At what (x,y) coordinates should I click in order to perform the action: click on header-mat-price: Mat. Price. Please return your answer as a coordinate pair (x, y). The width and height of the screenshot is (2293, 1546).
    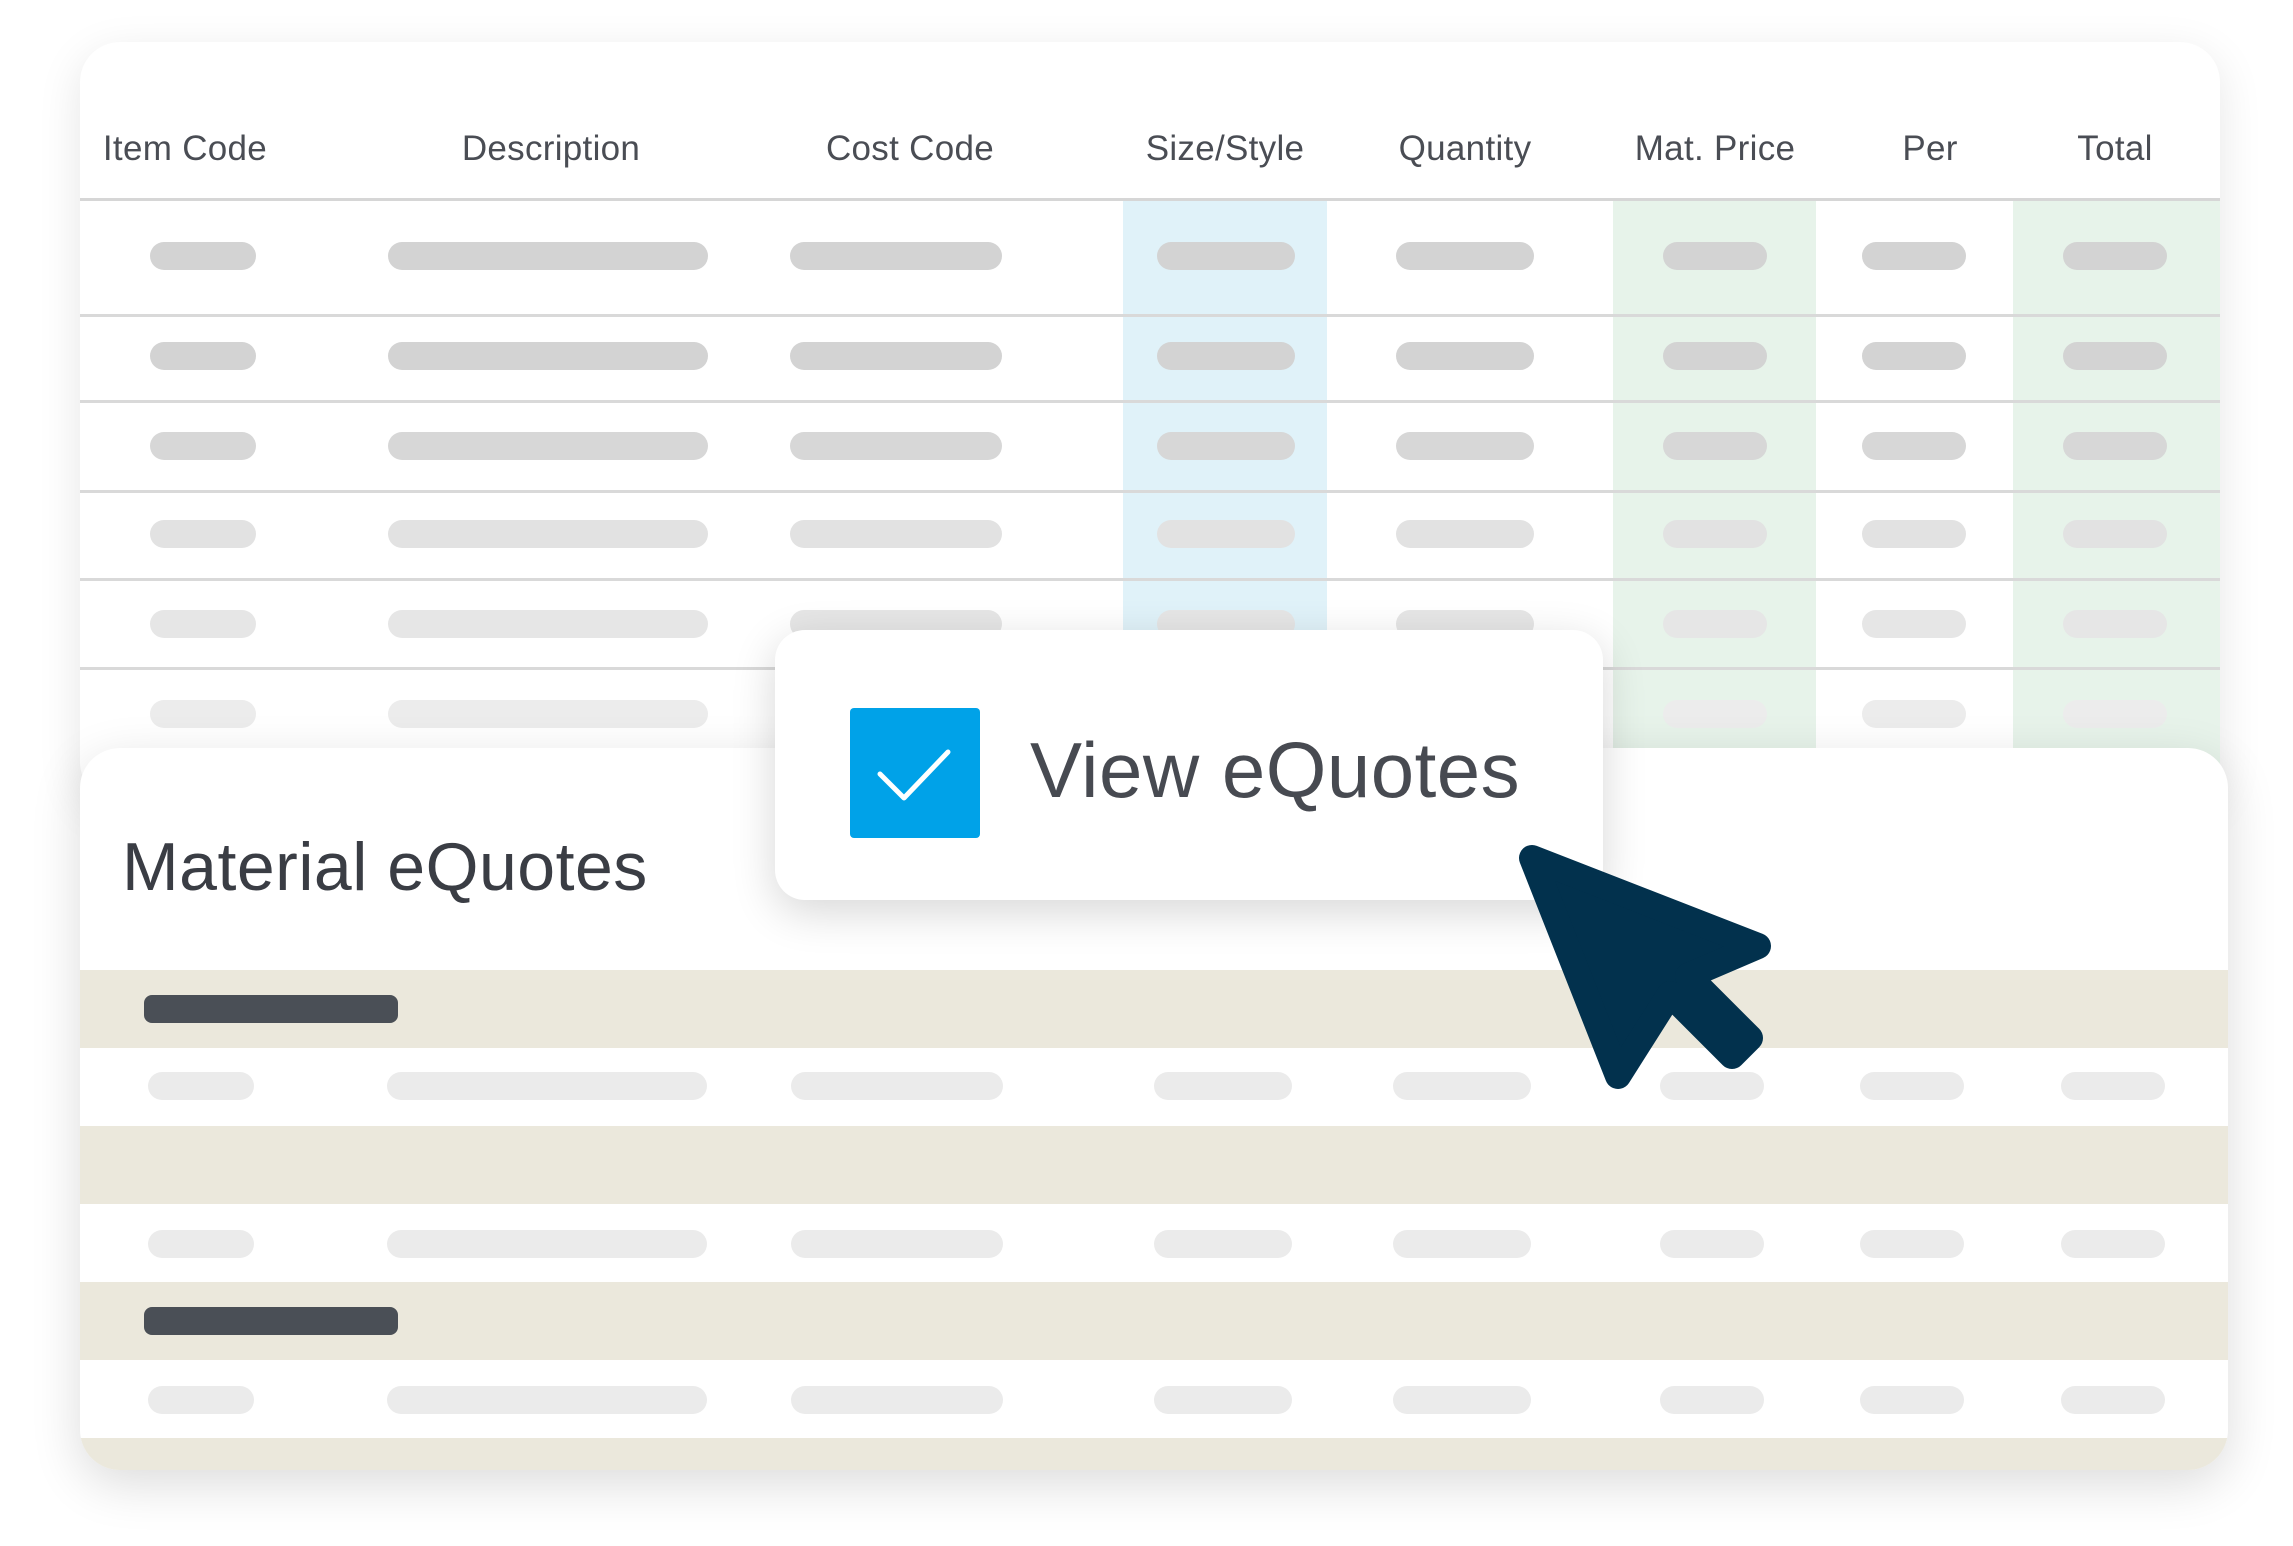
    Looking at the image, I should click on (1715, 149).